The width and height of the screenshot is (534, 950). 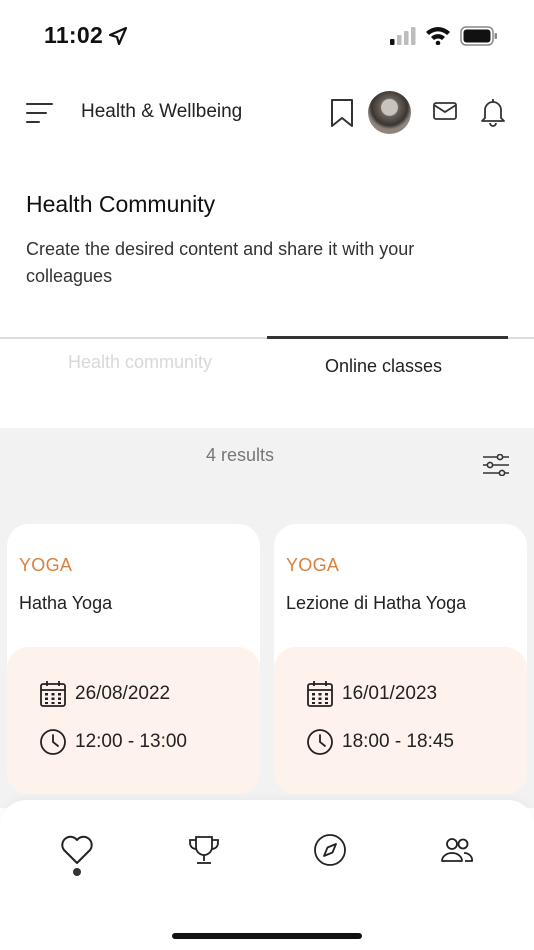 I want to click on wifi-icon, so click(x=438, y=36).